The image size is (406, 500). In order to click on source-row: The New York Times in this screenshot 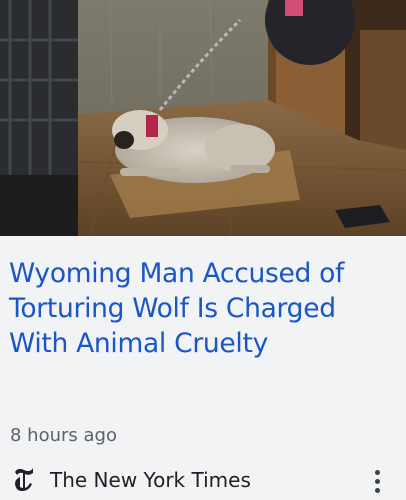, I will do `click(203, 481)`.